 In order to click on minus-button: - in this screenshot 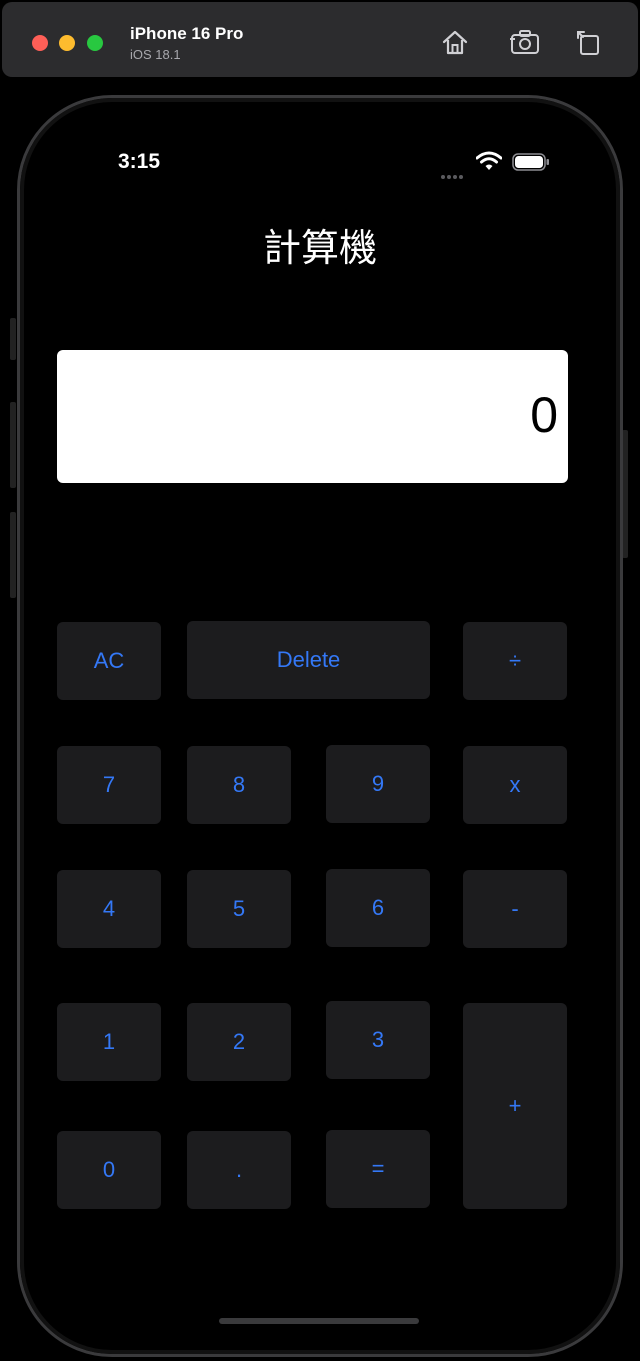, I will do `click(515, 909)`.